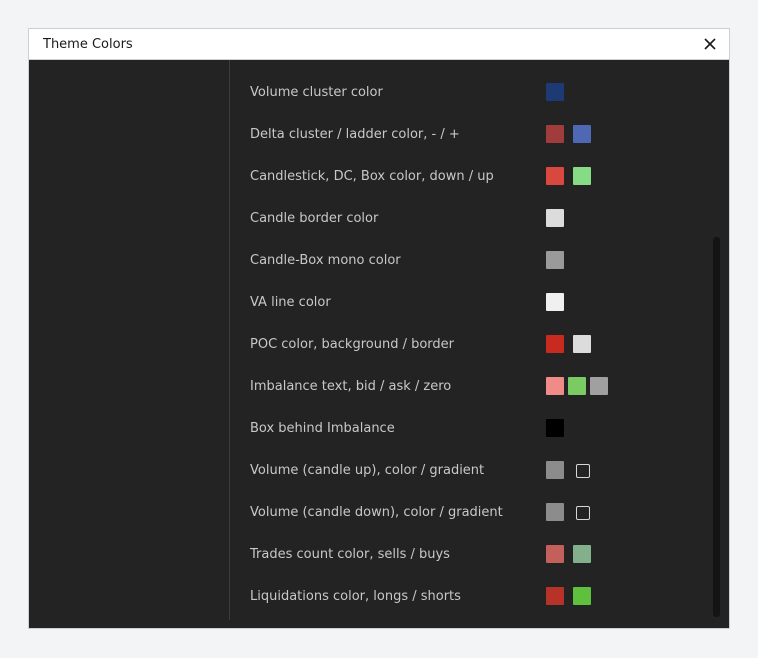  What do you see at coordinates (352, 344) in the screenshot?
I see `setting-label: POC color, background / border` at bounding box center [352, 344].